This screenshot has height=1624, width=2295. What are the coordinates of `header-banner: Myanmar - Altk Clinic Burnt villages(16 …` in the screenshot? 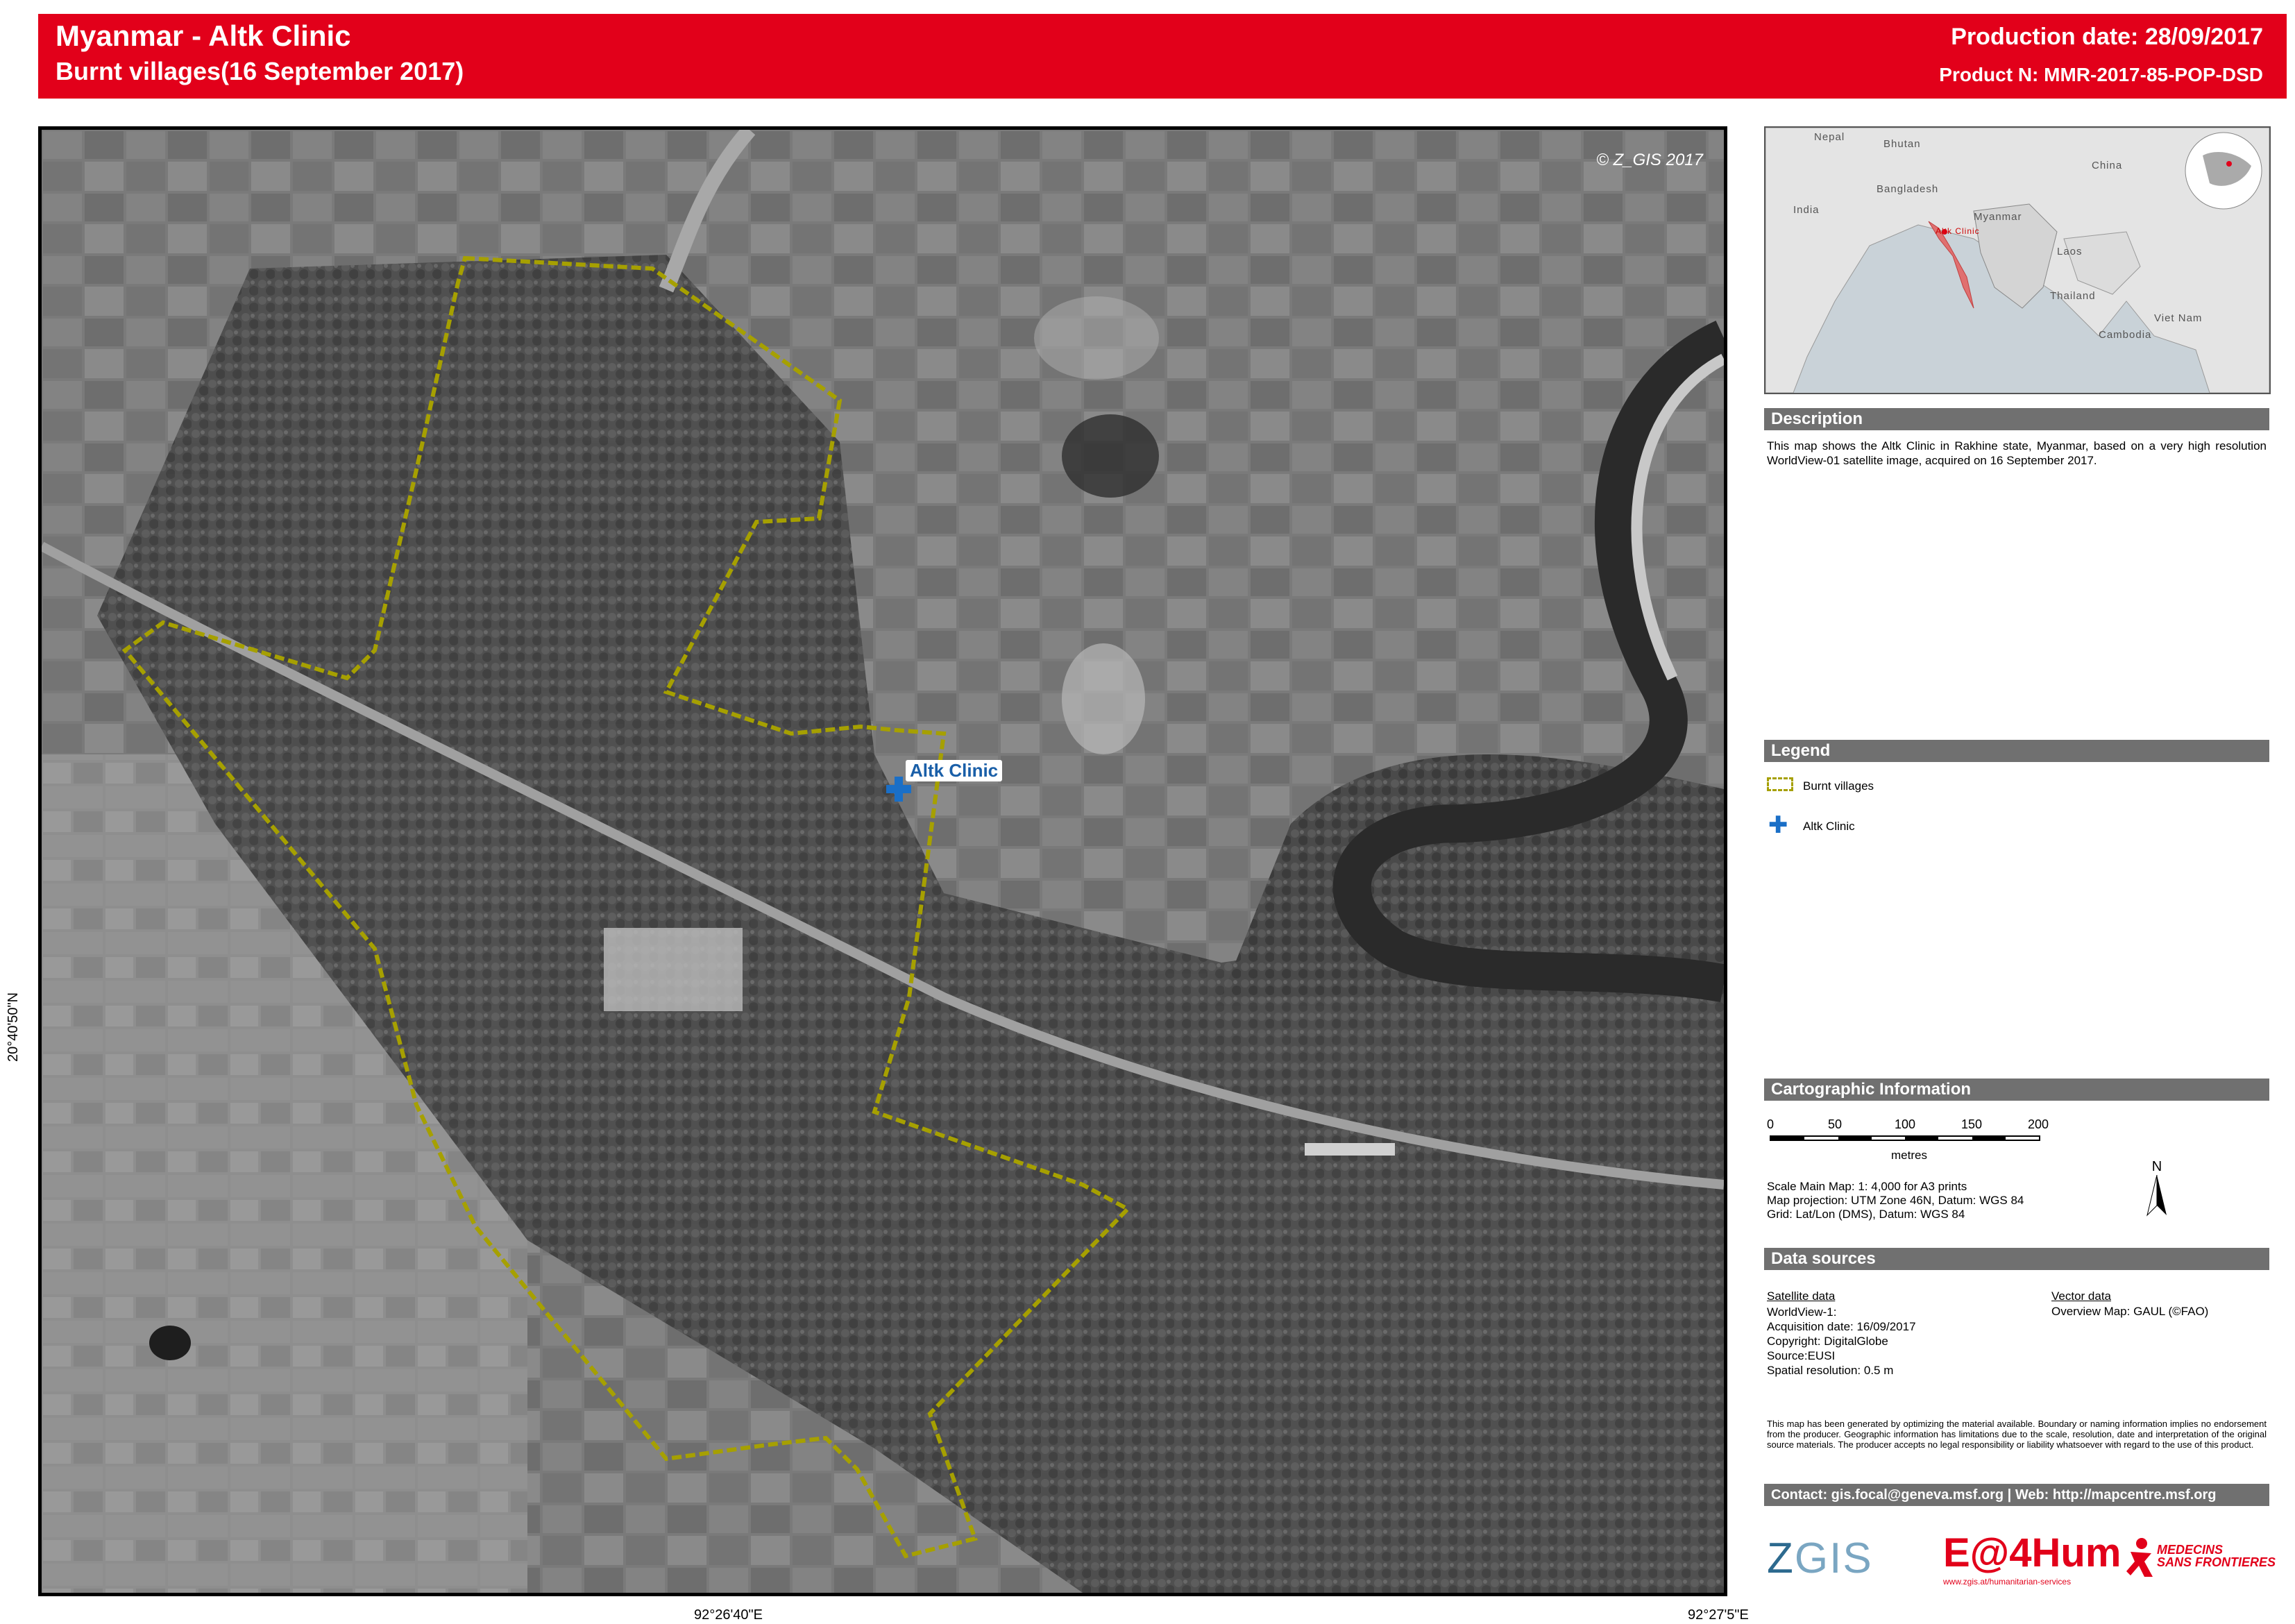 It's located at (1163, 56).